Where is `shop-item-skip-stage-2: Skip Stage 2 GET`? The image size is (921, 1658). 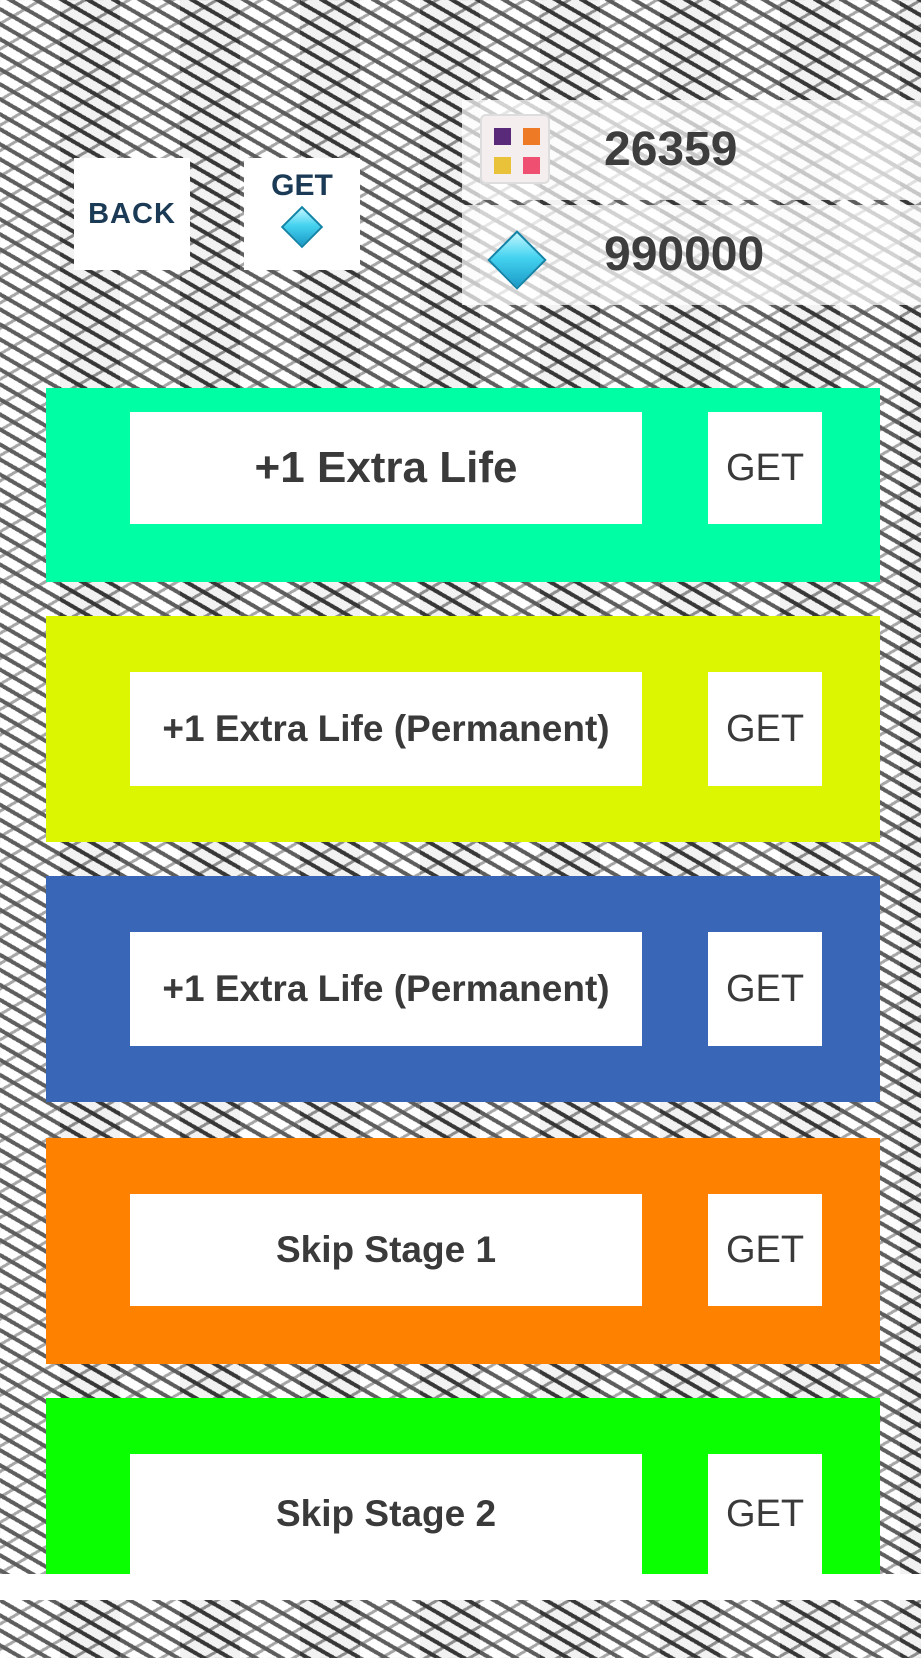 shop-item-skip-stage-2: Skip Stage 2 GET is located at coordinates (463, 1486).